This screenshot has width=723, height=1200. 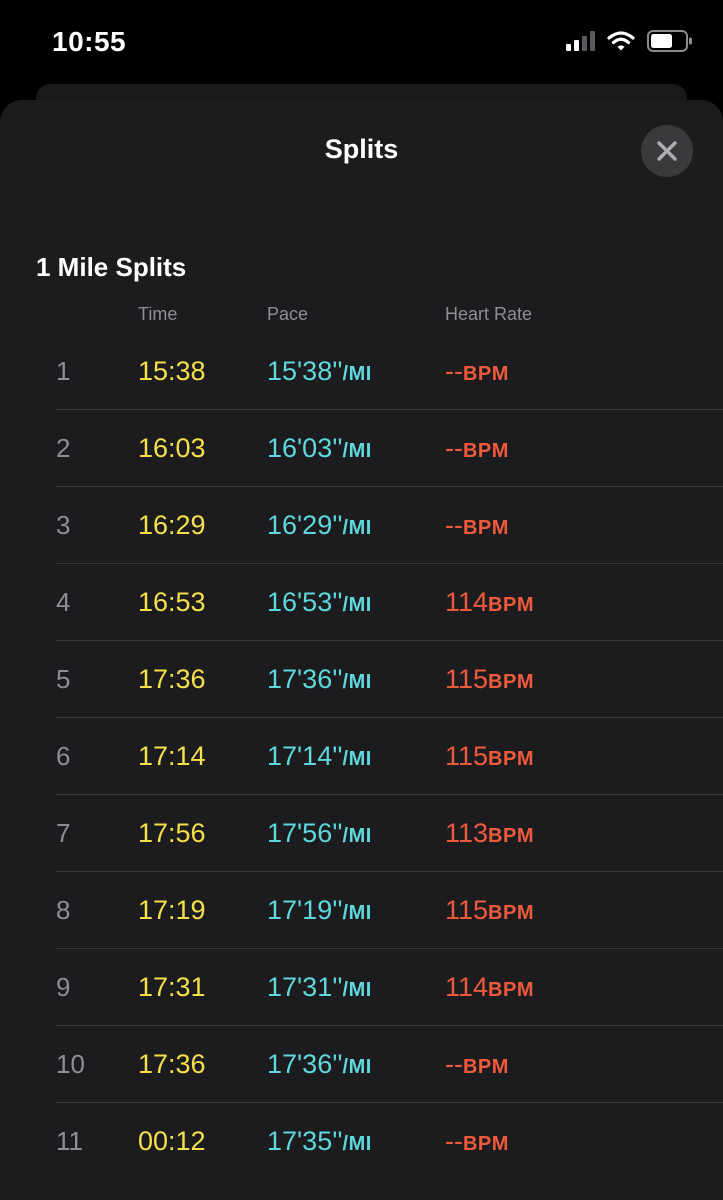 I want to click on split-index: 10, so click(x=70, y=1064).